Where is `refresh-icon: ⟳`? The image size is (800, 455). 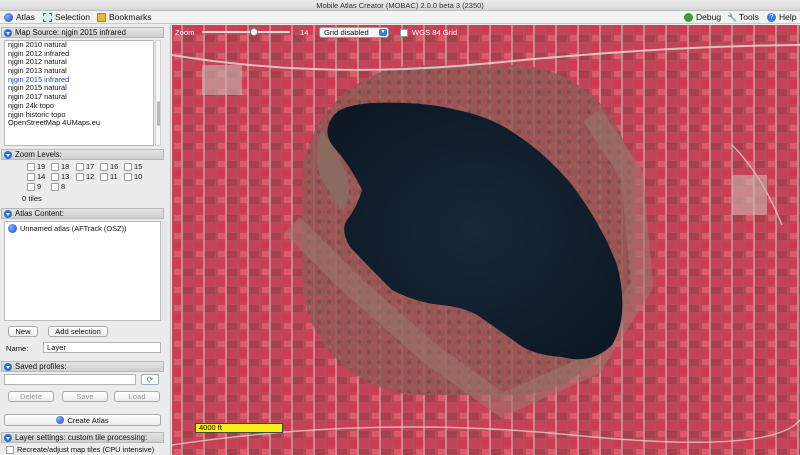
refresh-icon: ⟳ is located at coordinates (150, 379).